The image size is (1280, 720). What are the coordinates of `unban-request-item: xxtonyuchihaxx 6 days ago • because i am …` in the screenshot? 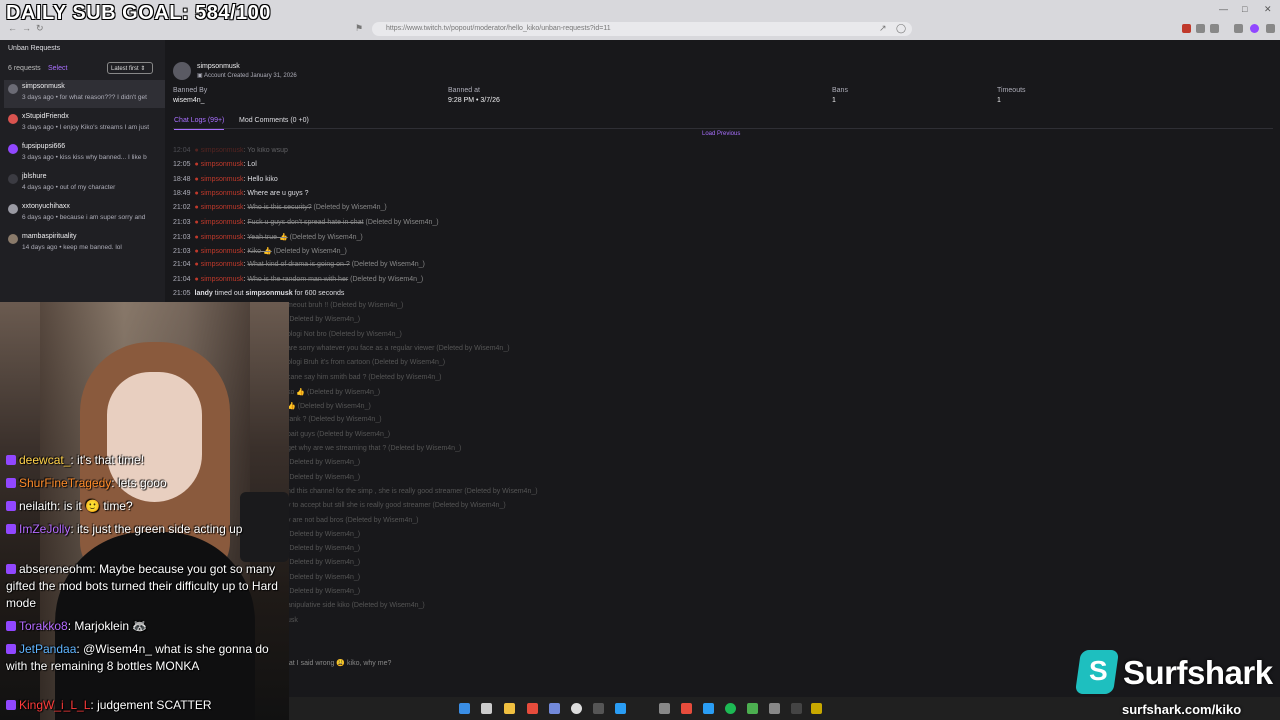 It's located at (84, 214).